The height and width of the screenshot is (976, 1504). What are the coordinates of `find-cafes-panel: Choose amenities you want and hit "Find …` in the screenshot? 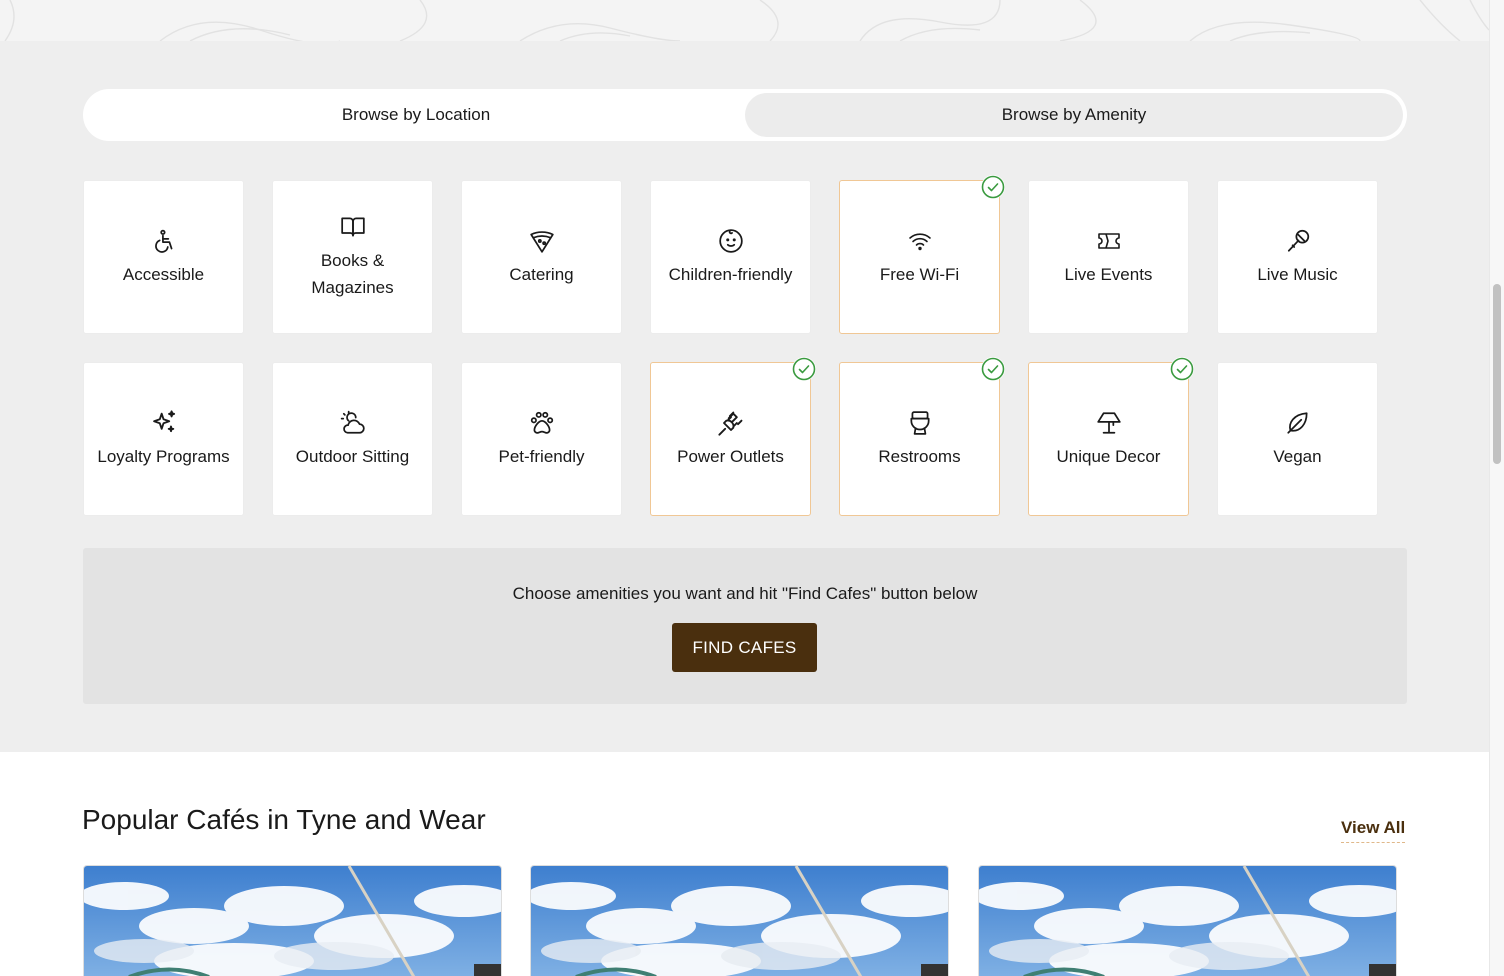 It's located at (745, 626).